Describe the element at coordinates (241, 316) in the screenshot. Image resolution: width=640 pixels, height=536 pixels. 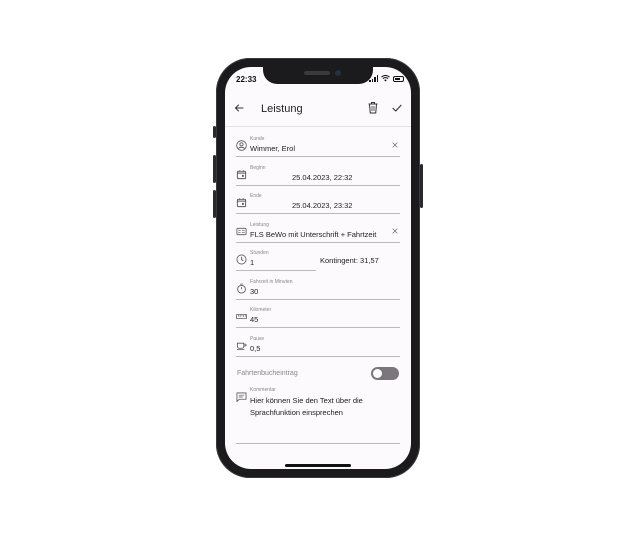
I see `ruler-icon` at that location.